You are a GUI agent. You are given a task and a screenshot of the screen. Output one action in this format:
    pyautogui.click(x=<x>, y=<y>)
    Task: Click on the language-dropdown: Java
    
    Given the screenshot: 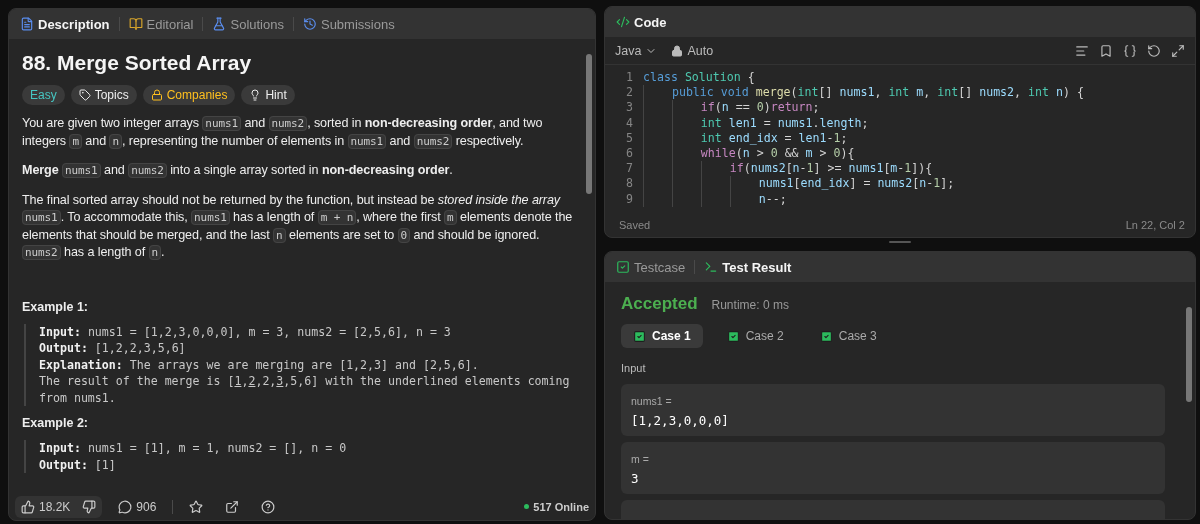 What is the action you would take?
    pyautogui.click(x=636, y=50)
    